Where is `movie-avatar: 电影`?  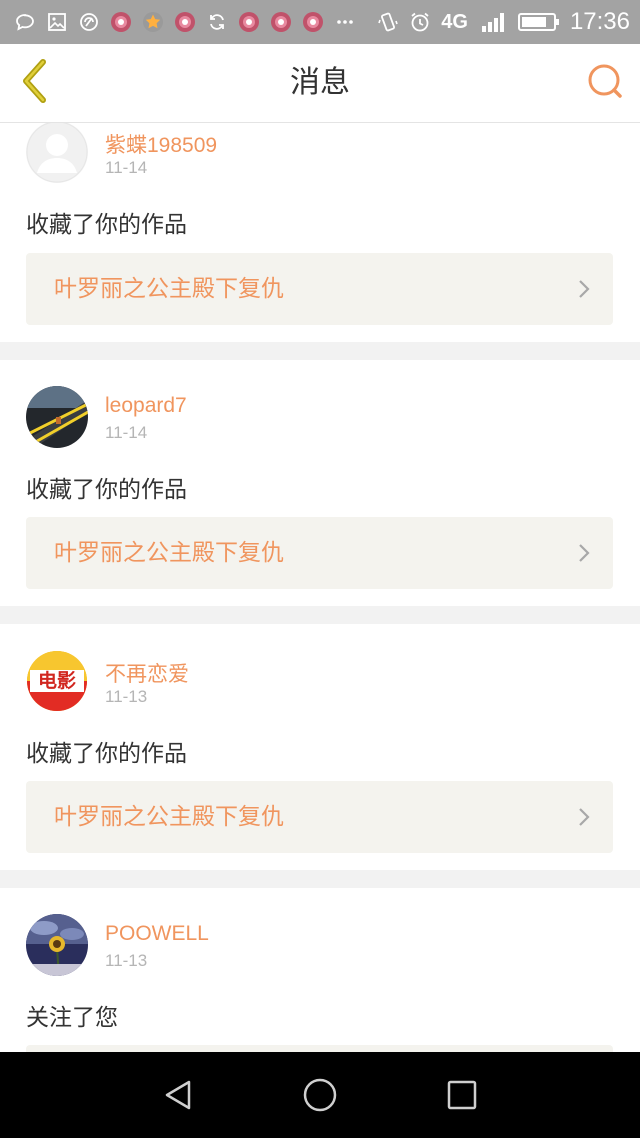 movie-avatar: 电影 is located at coordinates (57, 681).